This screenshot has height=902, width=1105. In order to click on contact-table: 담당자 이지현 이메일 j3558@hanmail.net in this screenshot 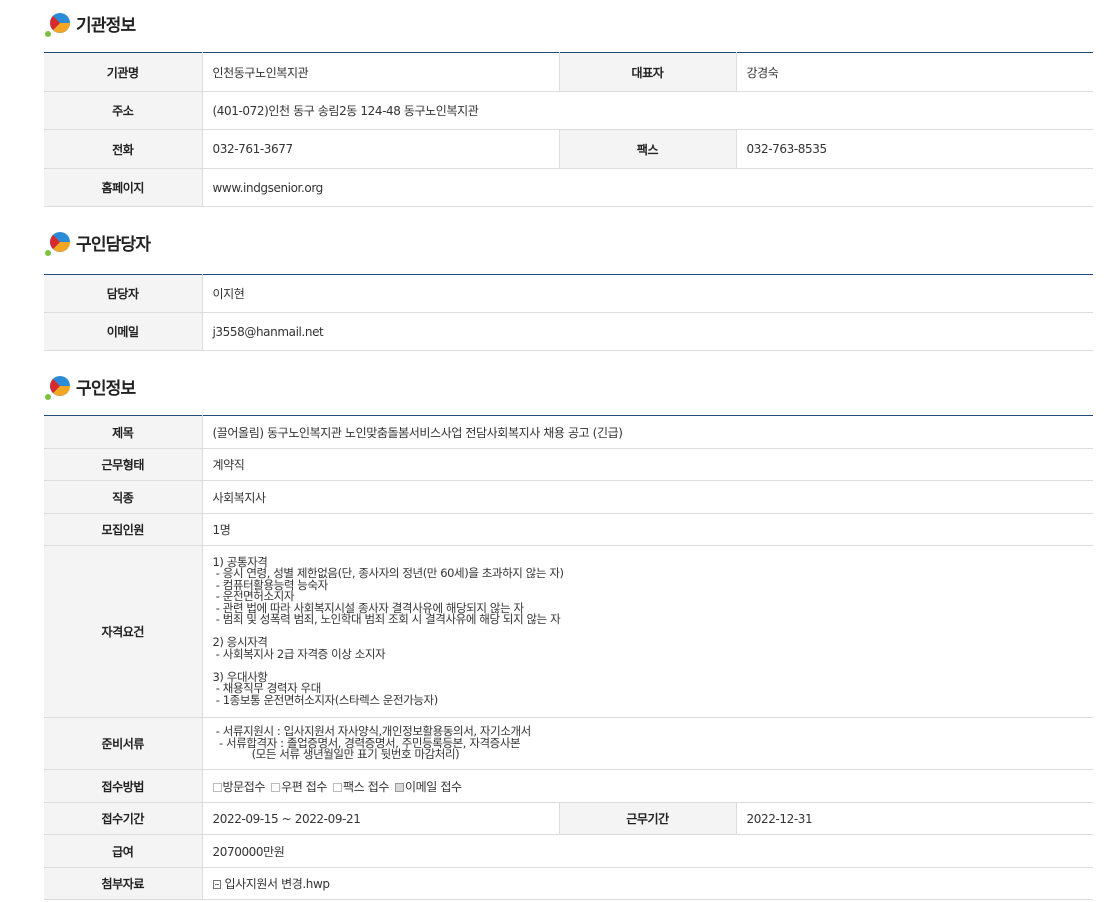, I will do `click(568, 312)`.